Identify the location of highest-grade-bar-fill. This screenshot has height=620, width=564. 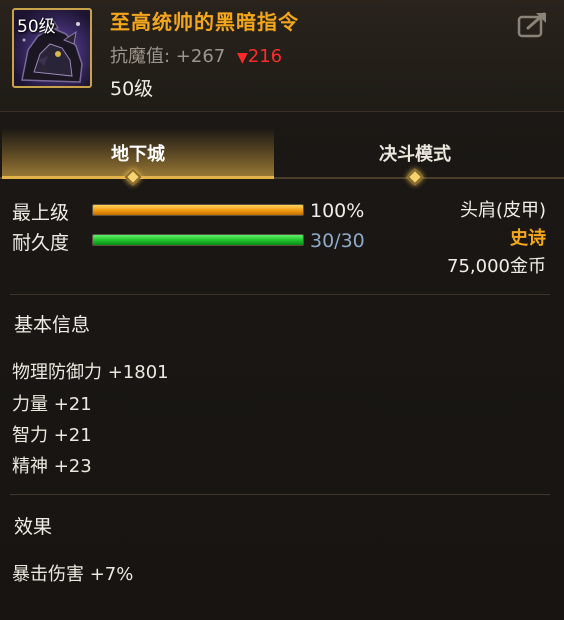
(198, 210).